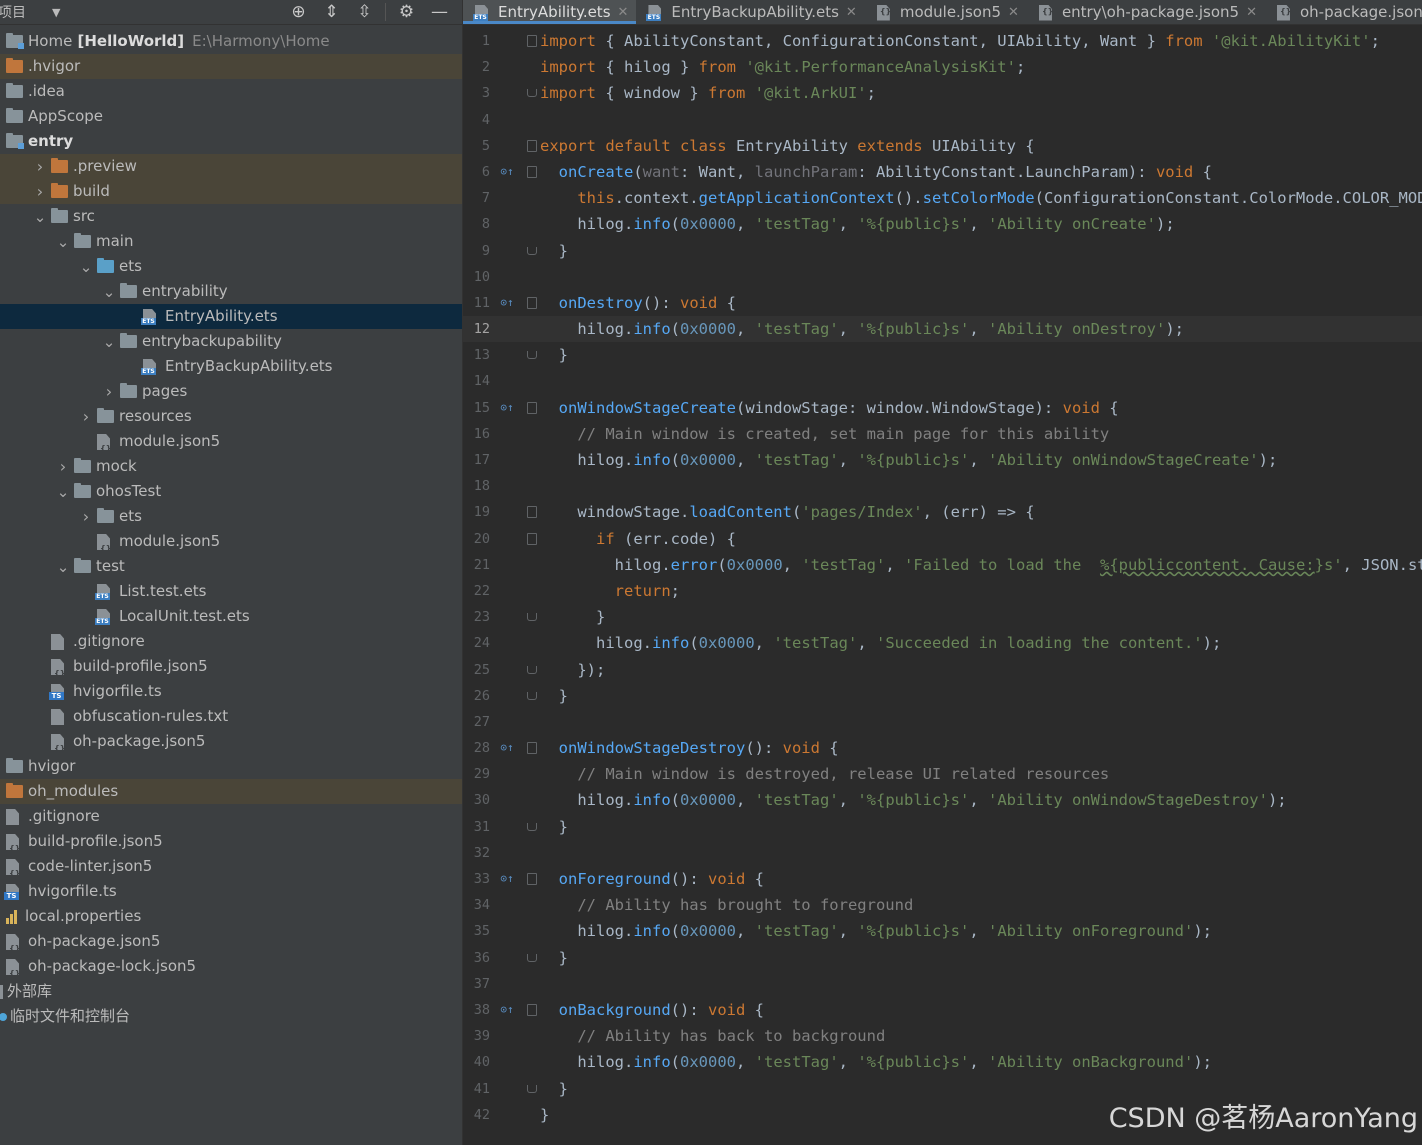  Describe the element at coordinates (231, 41) in the screenshot. I see `tree-item: Home [HelloWorld] E:\Harmony\Home` at that location.